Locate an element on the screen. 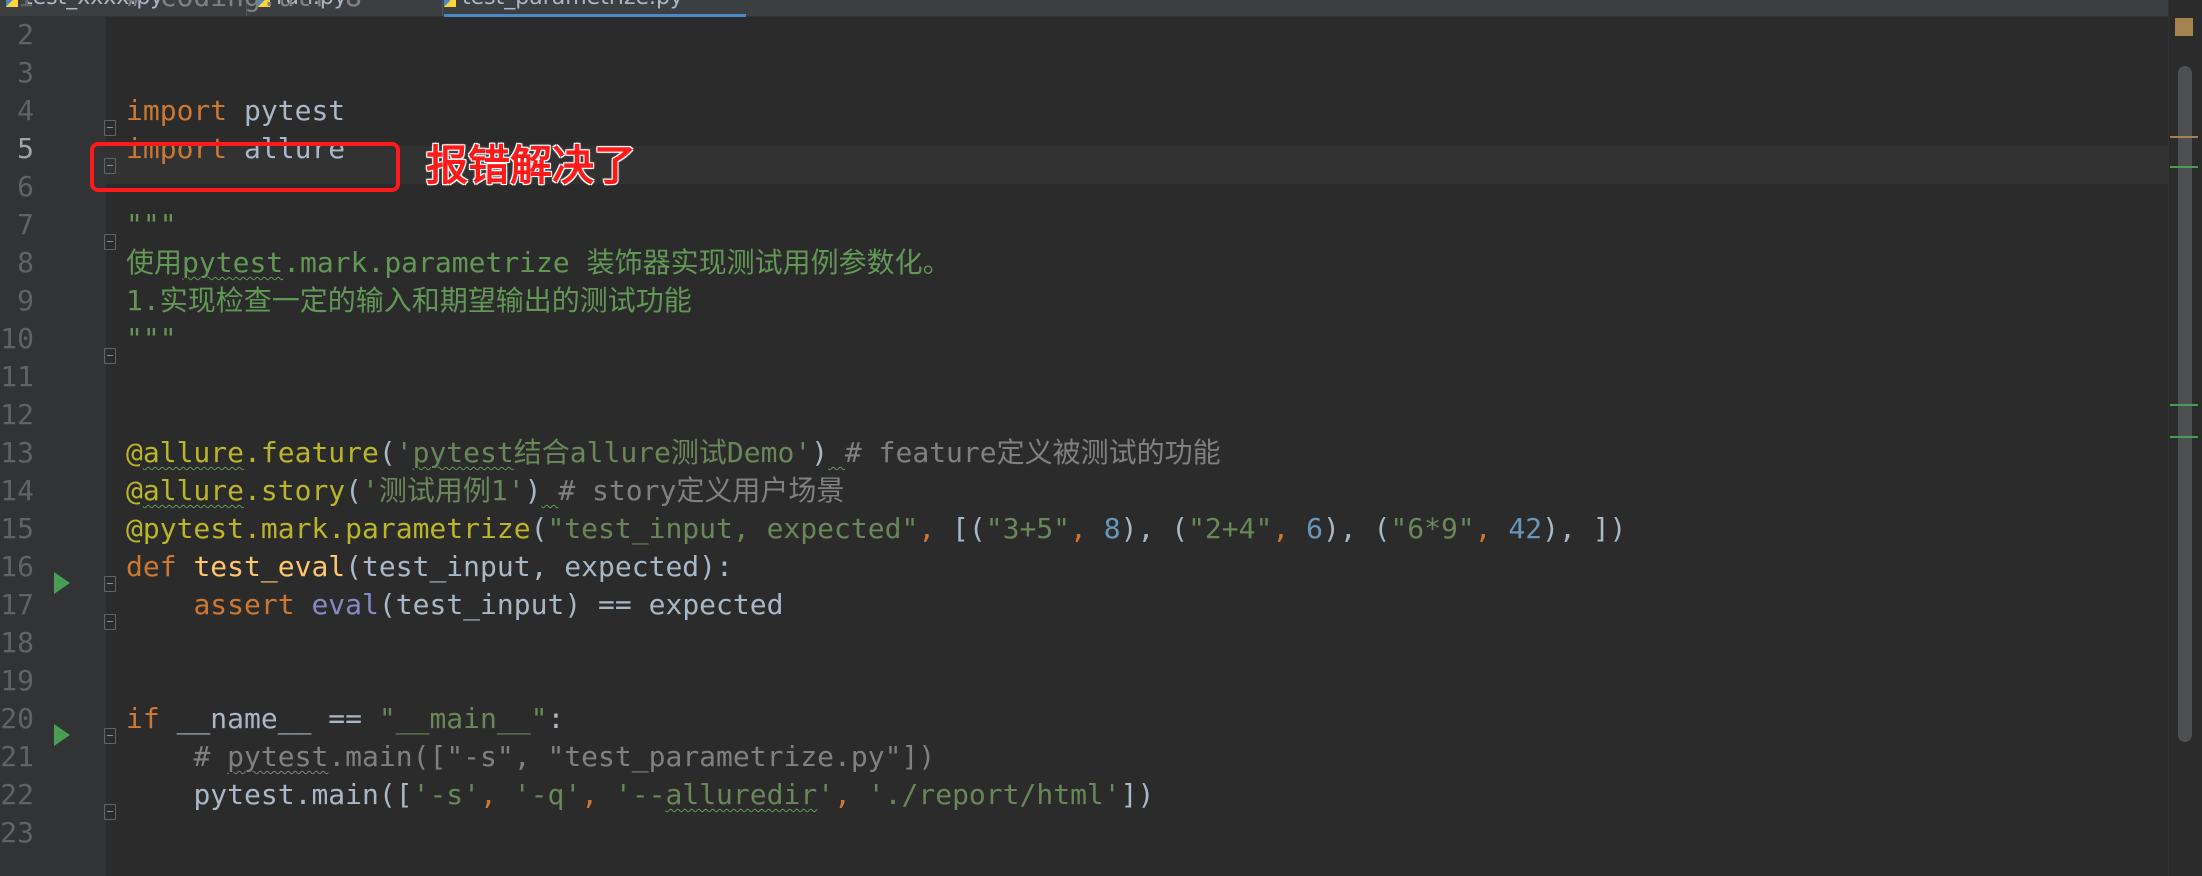 This screenshot has height=876, width=2202. string: "6*9" is located at coordinates (1432, 528).